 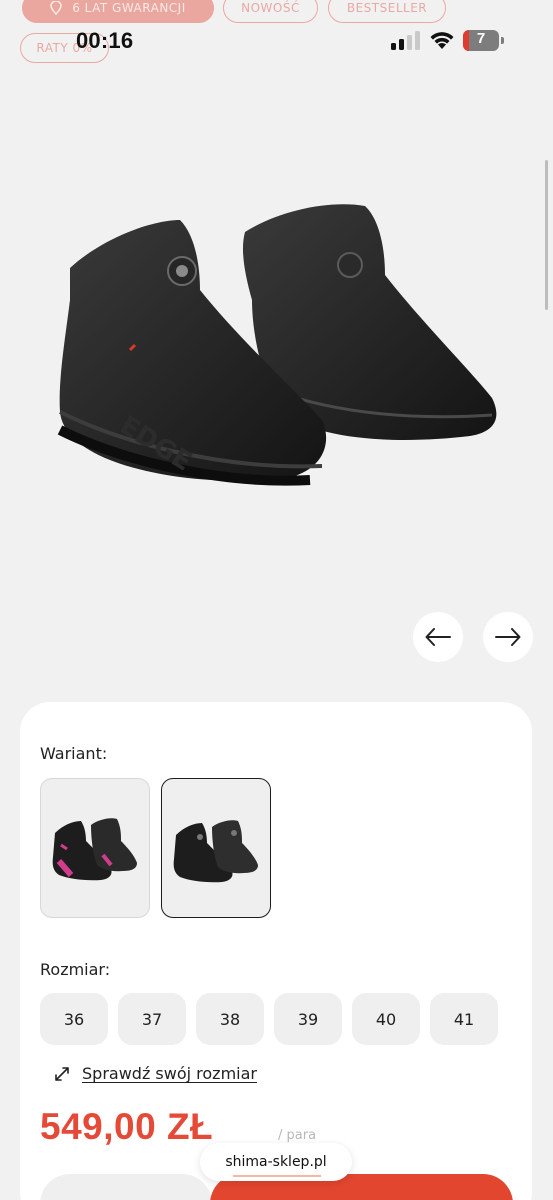 I want to click on expand-icon, so click(x=62, y=1073).